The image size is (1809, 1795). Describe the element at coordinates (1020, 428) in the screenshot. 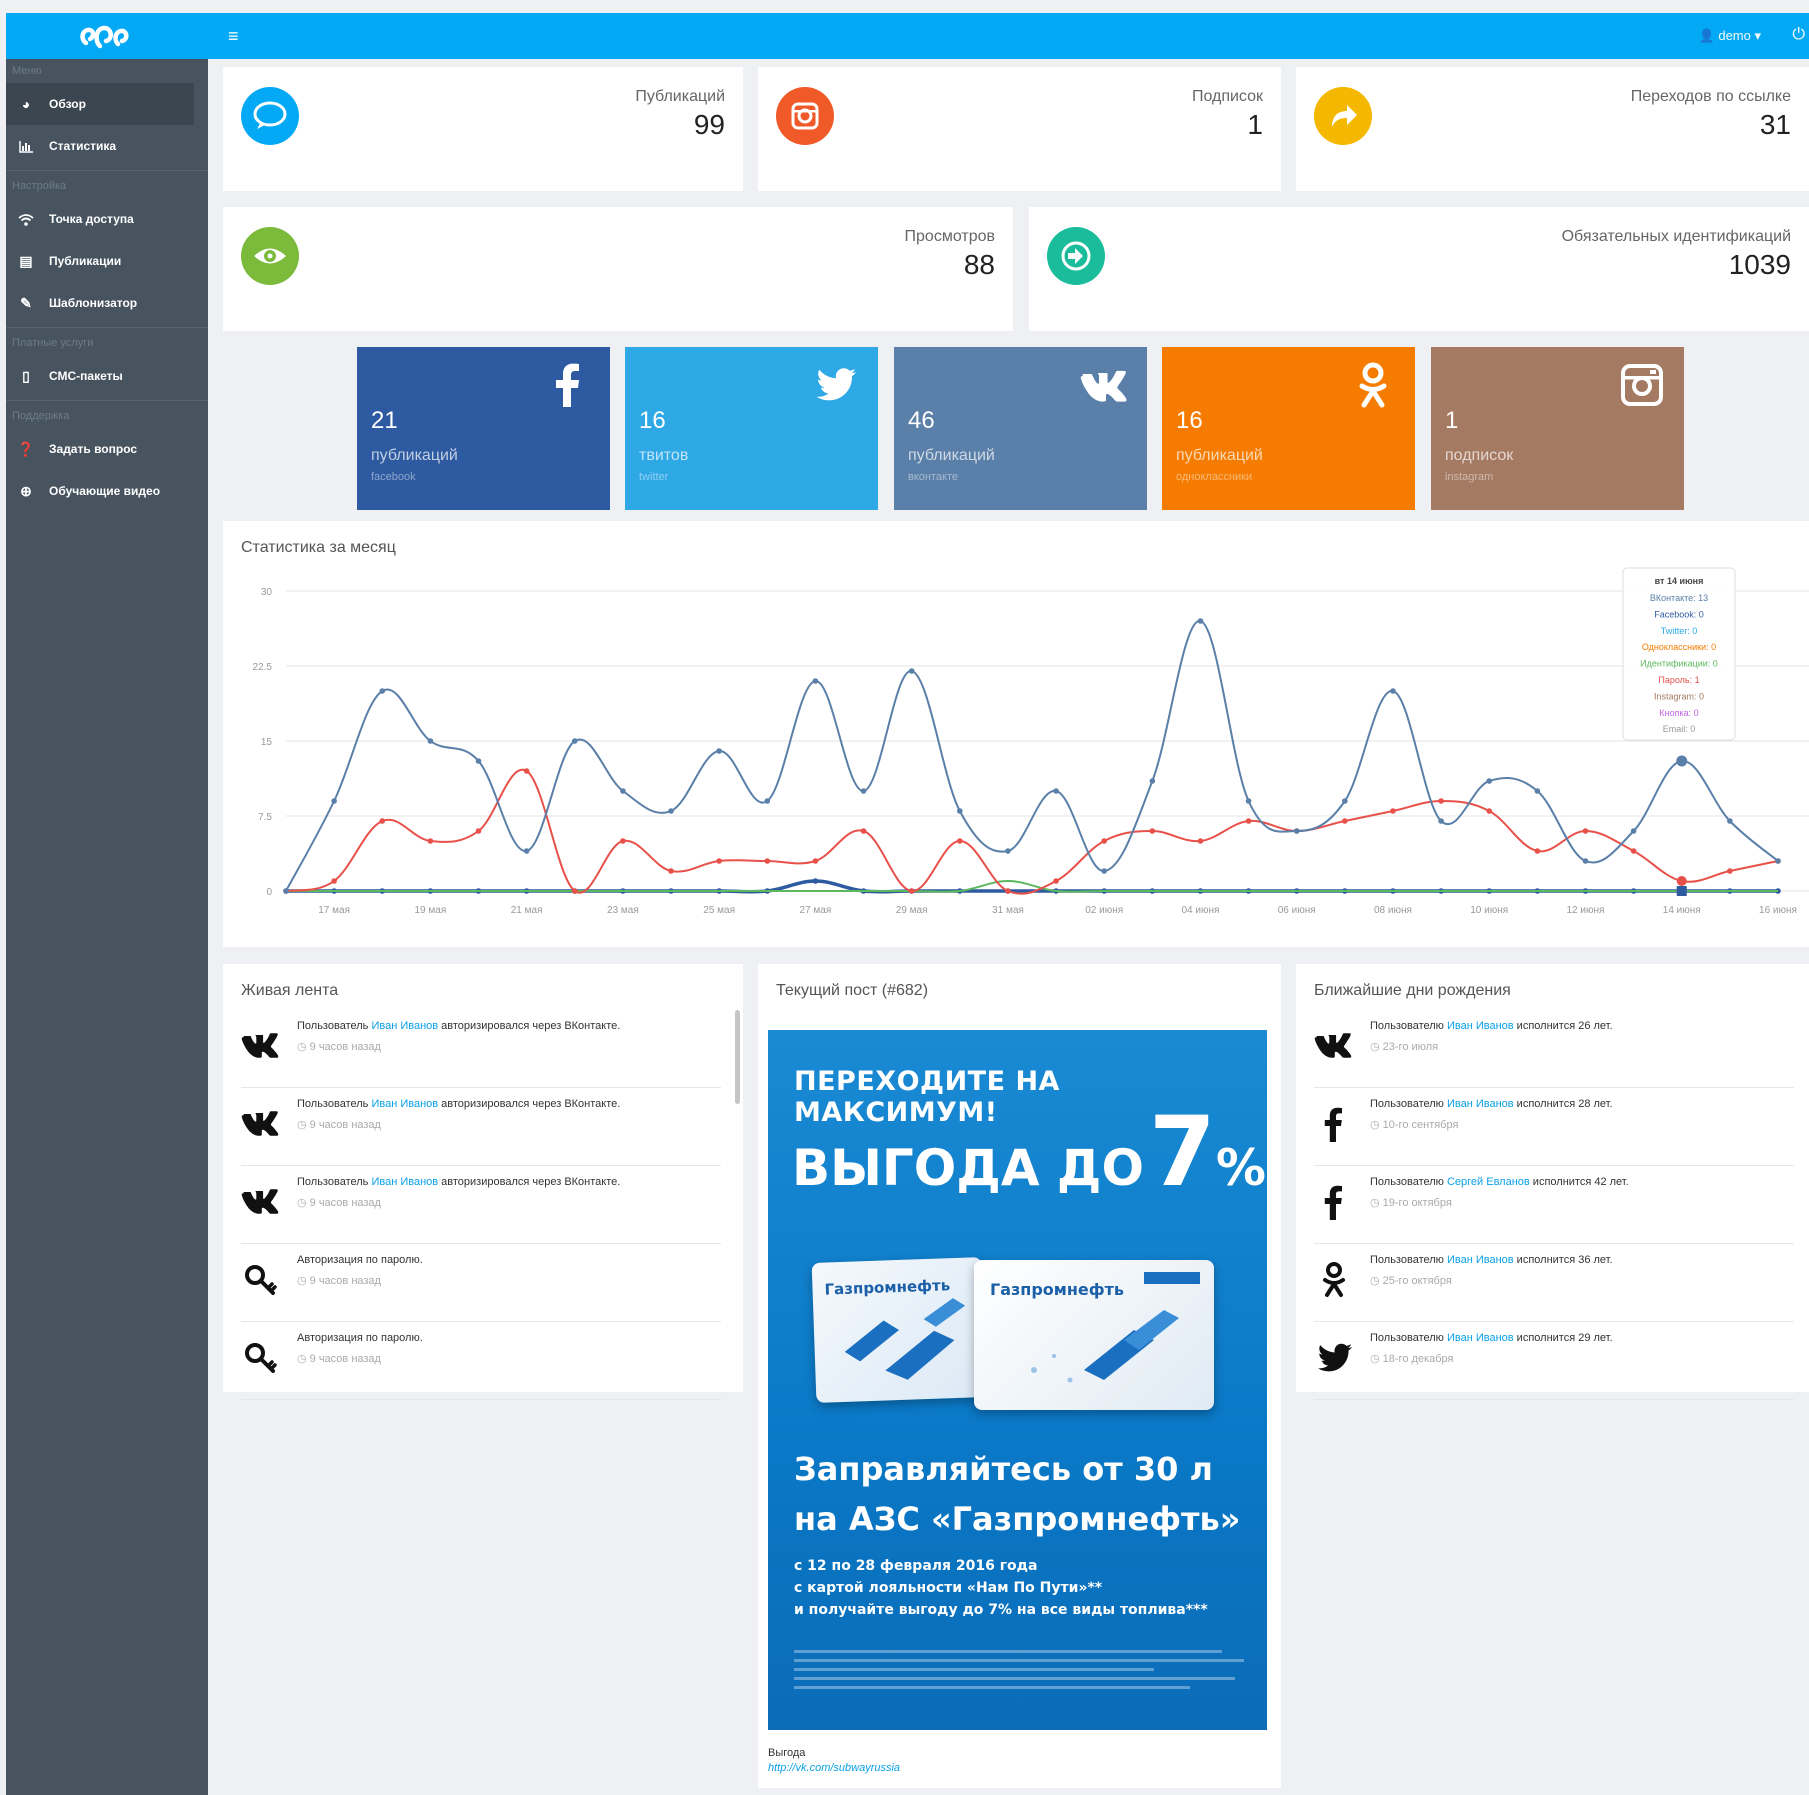

I see `tile-vk: 46 публикаций вконтакте` at that location.